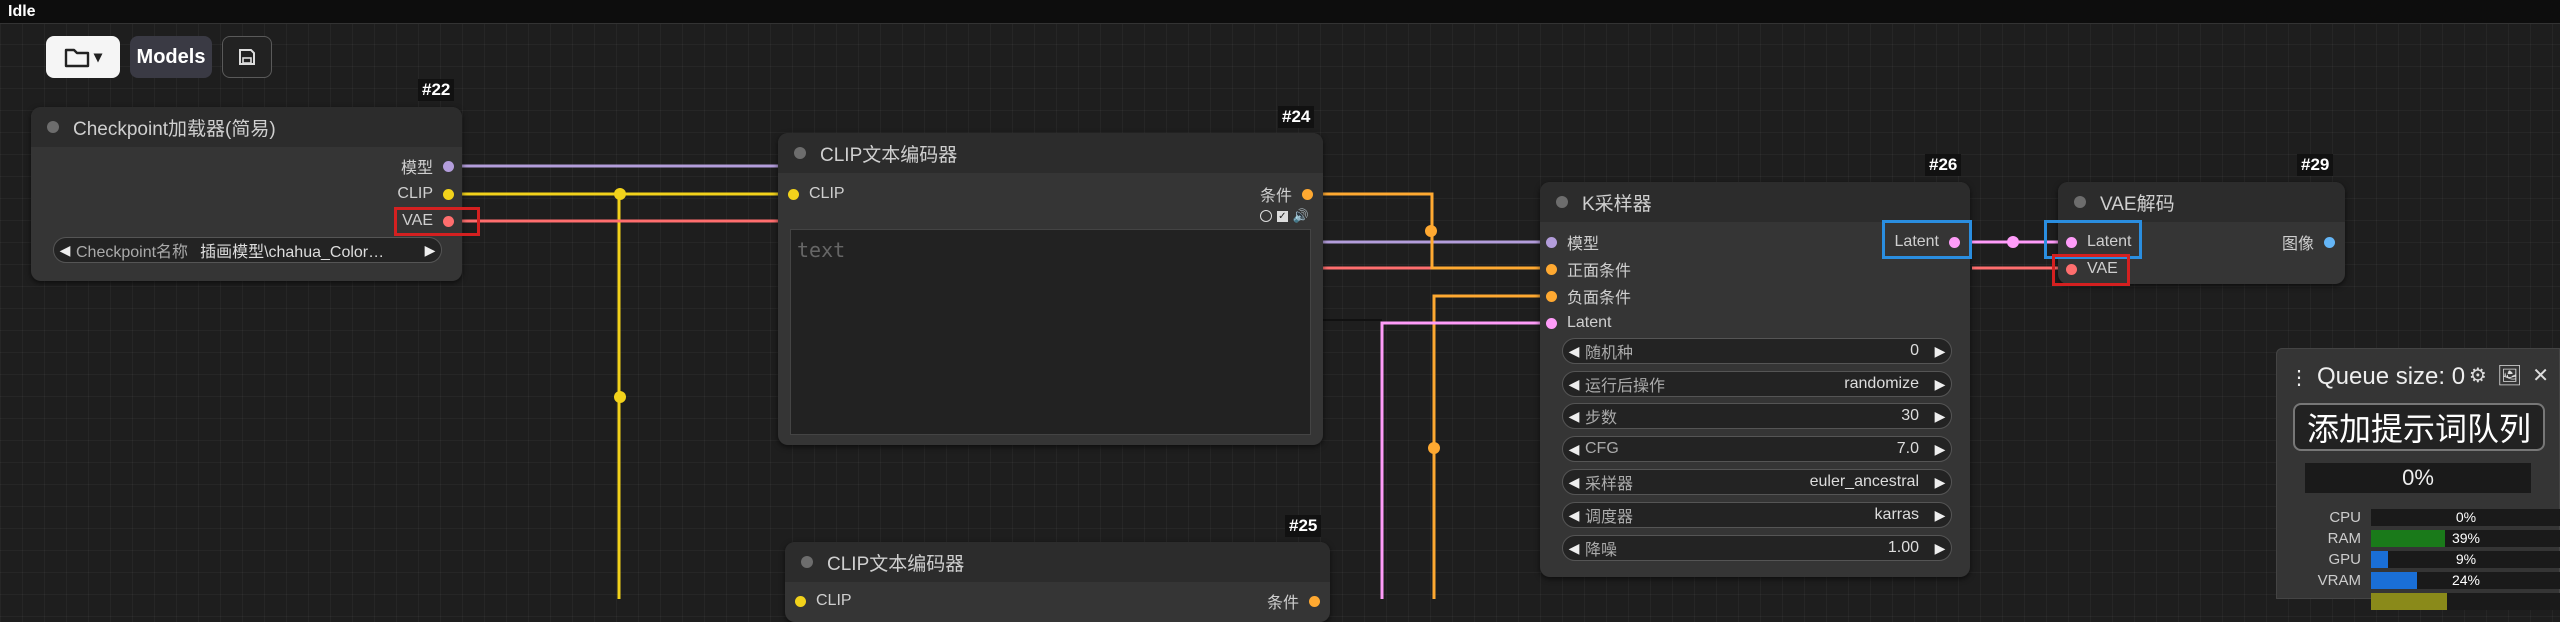  I want to click on stat-row-gpu: GPU 9%, so click(2423, 559).